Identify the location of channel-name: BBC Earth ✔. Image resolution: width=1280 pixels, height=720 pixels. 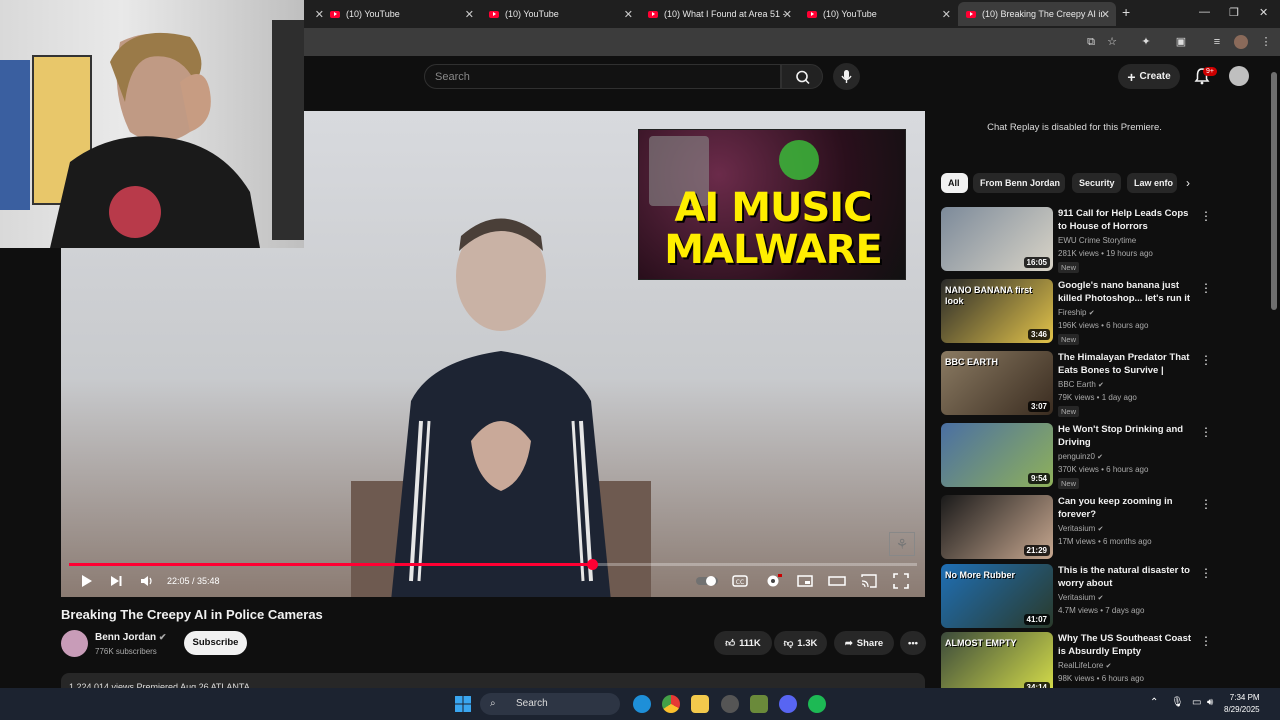
(1081, 384).